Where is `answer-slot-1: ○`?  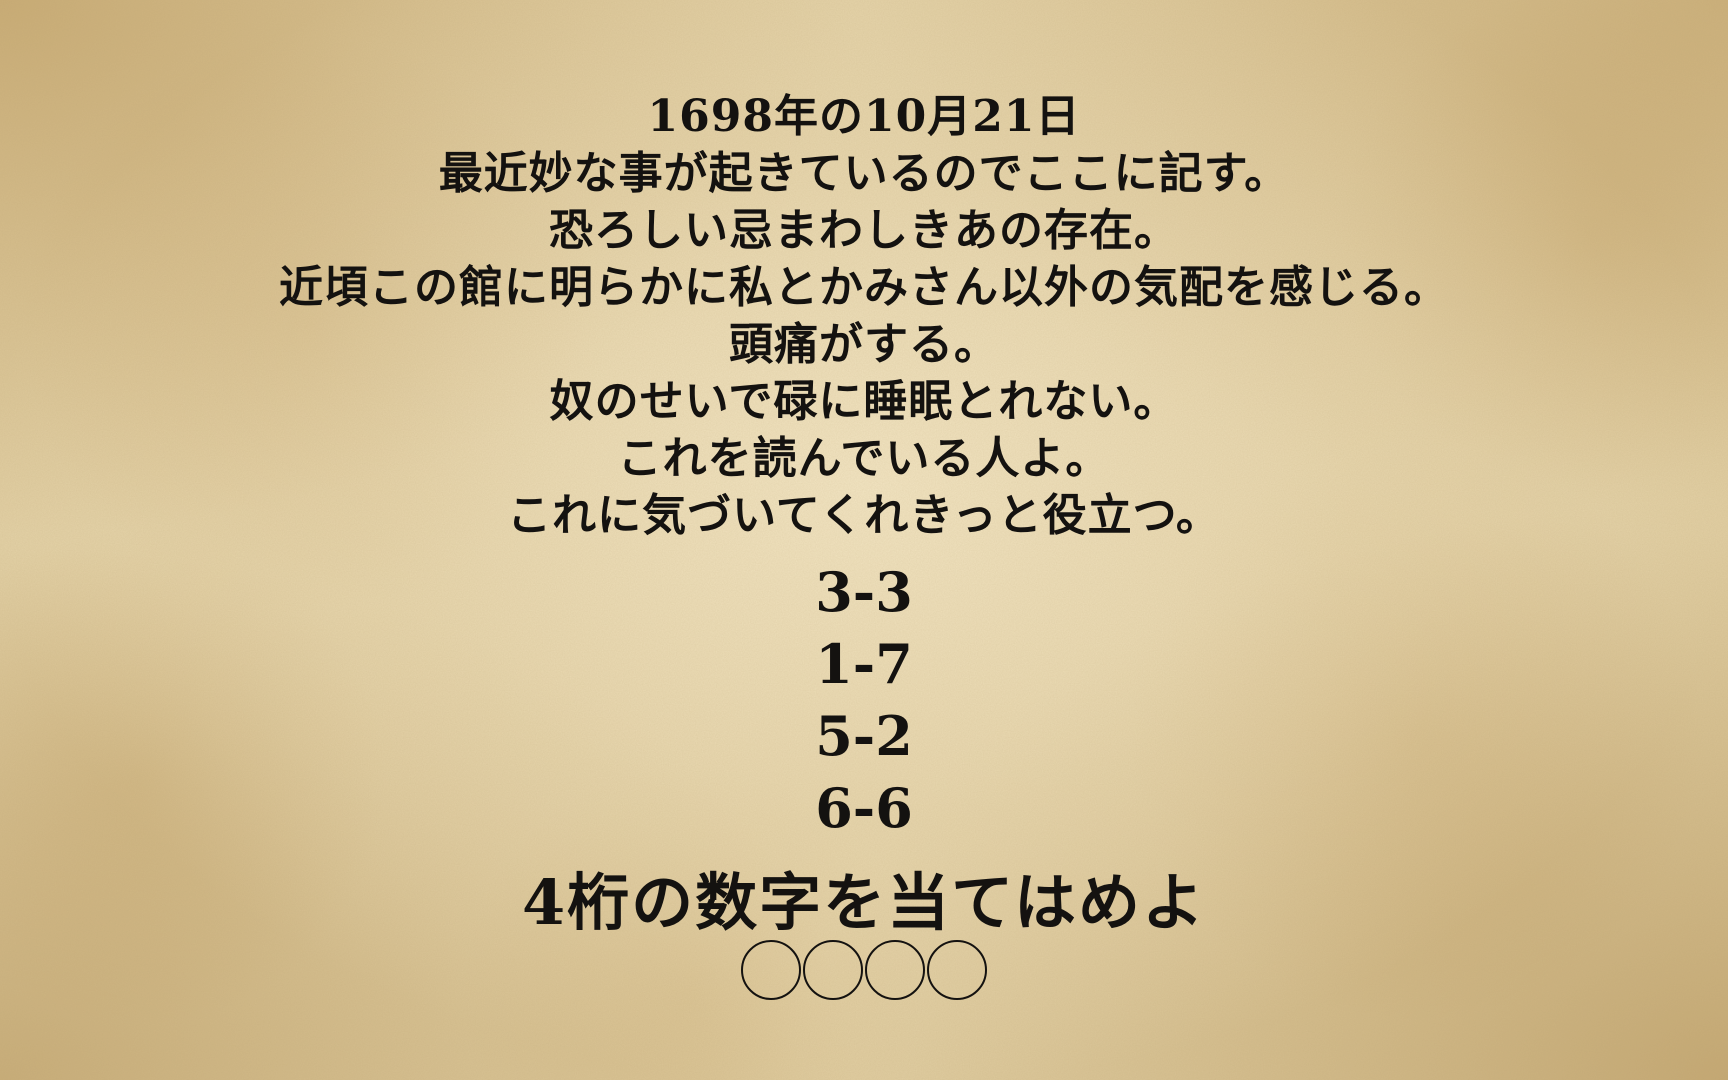 answer-slot-1: ○ is located at coordinates (771, 970).